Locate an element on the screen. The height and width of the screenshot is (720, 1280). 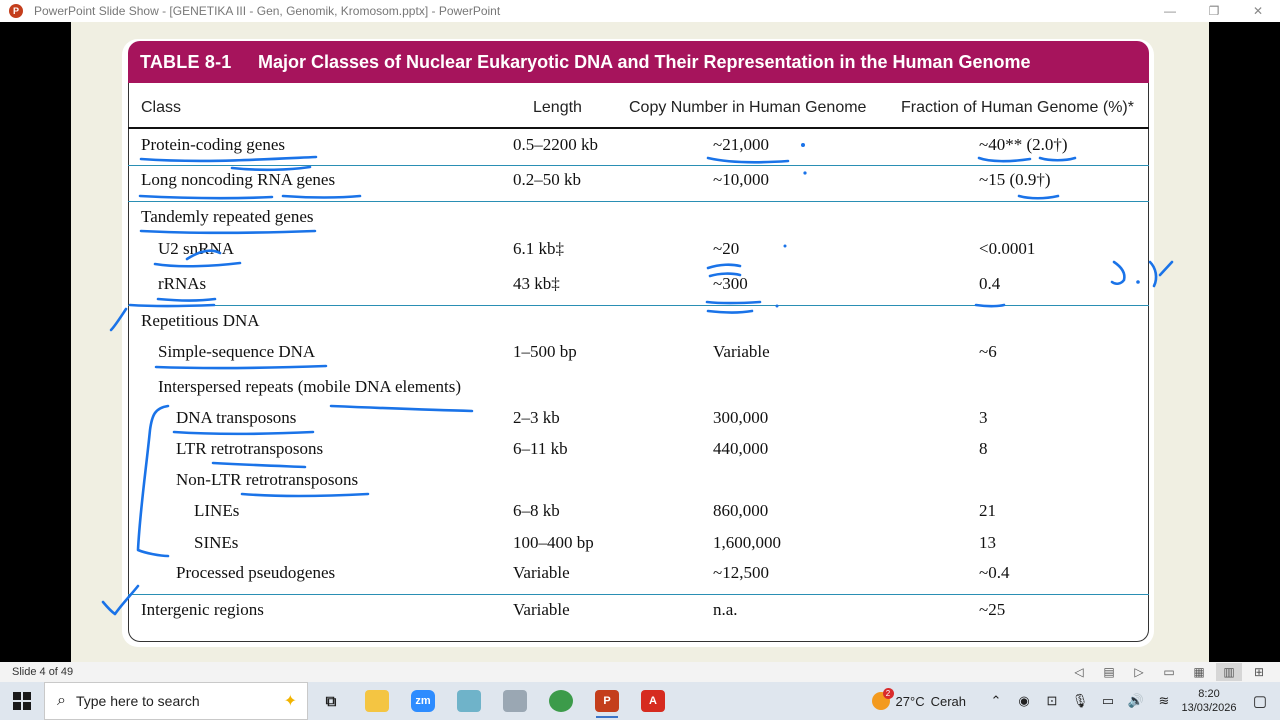
search-icon: ⌕ is located at coordinates (61, 700).